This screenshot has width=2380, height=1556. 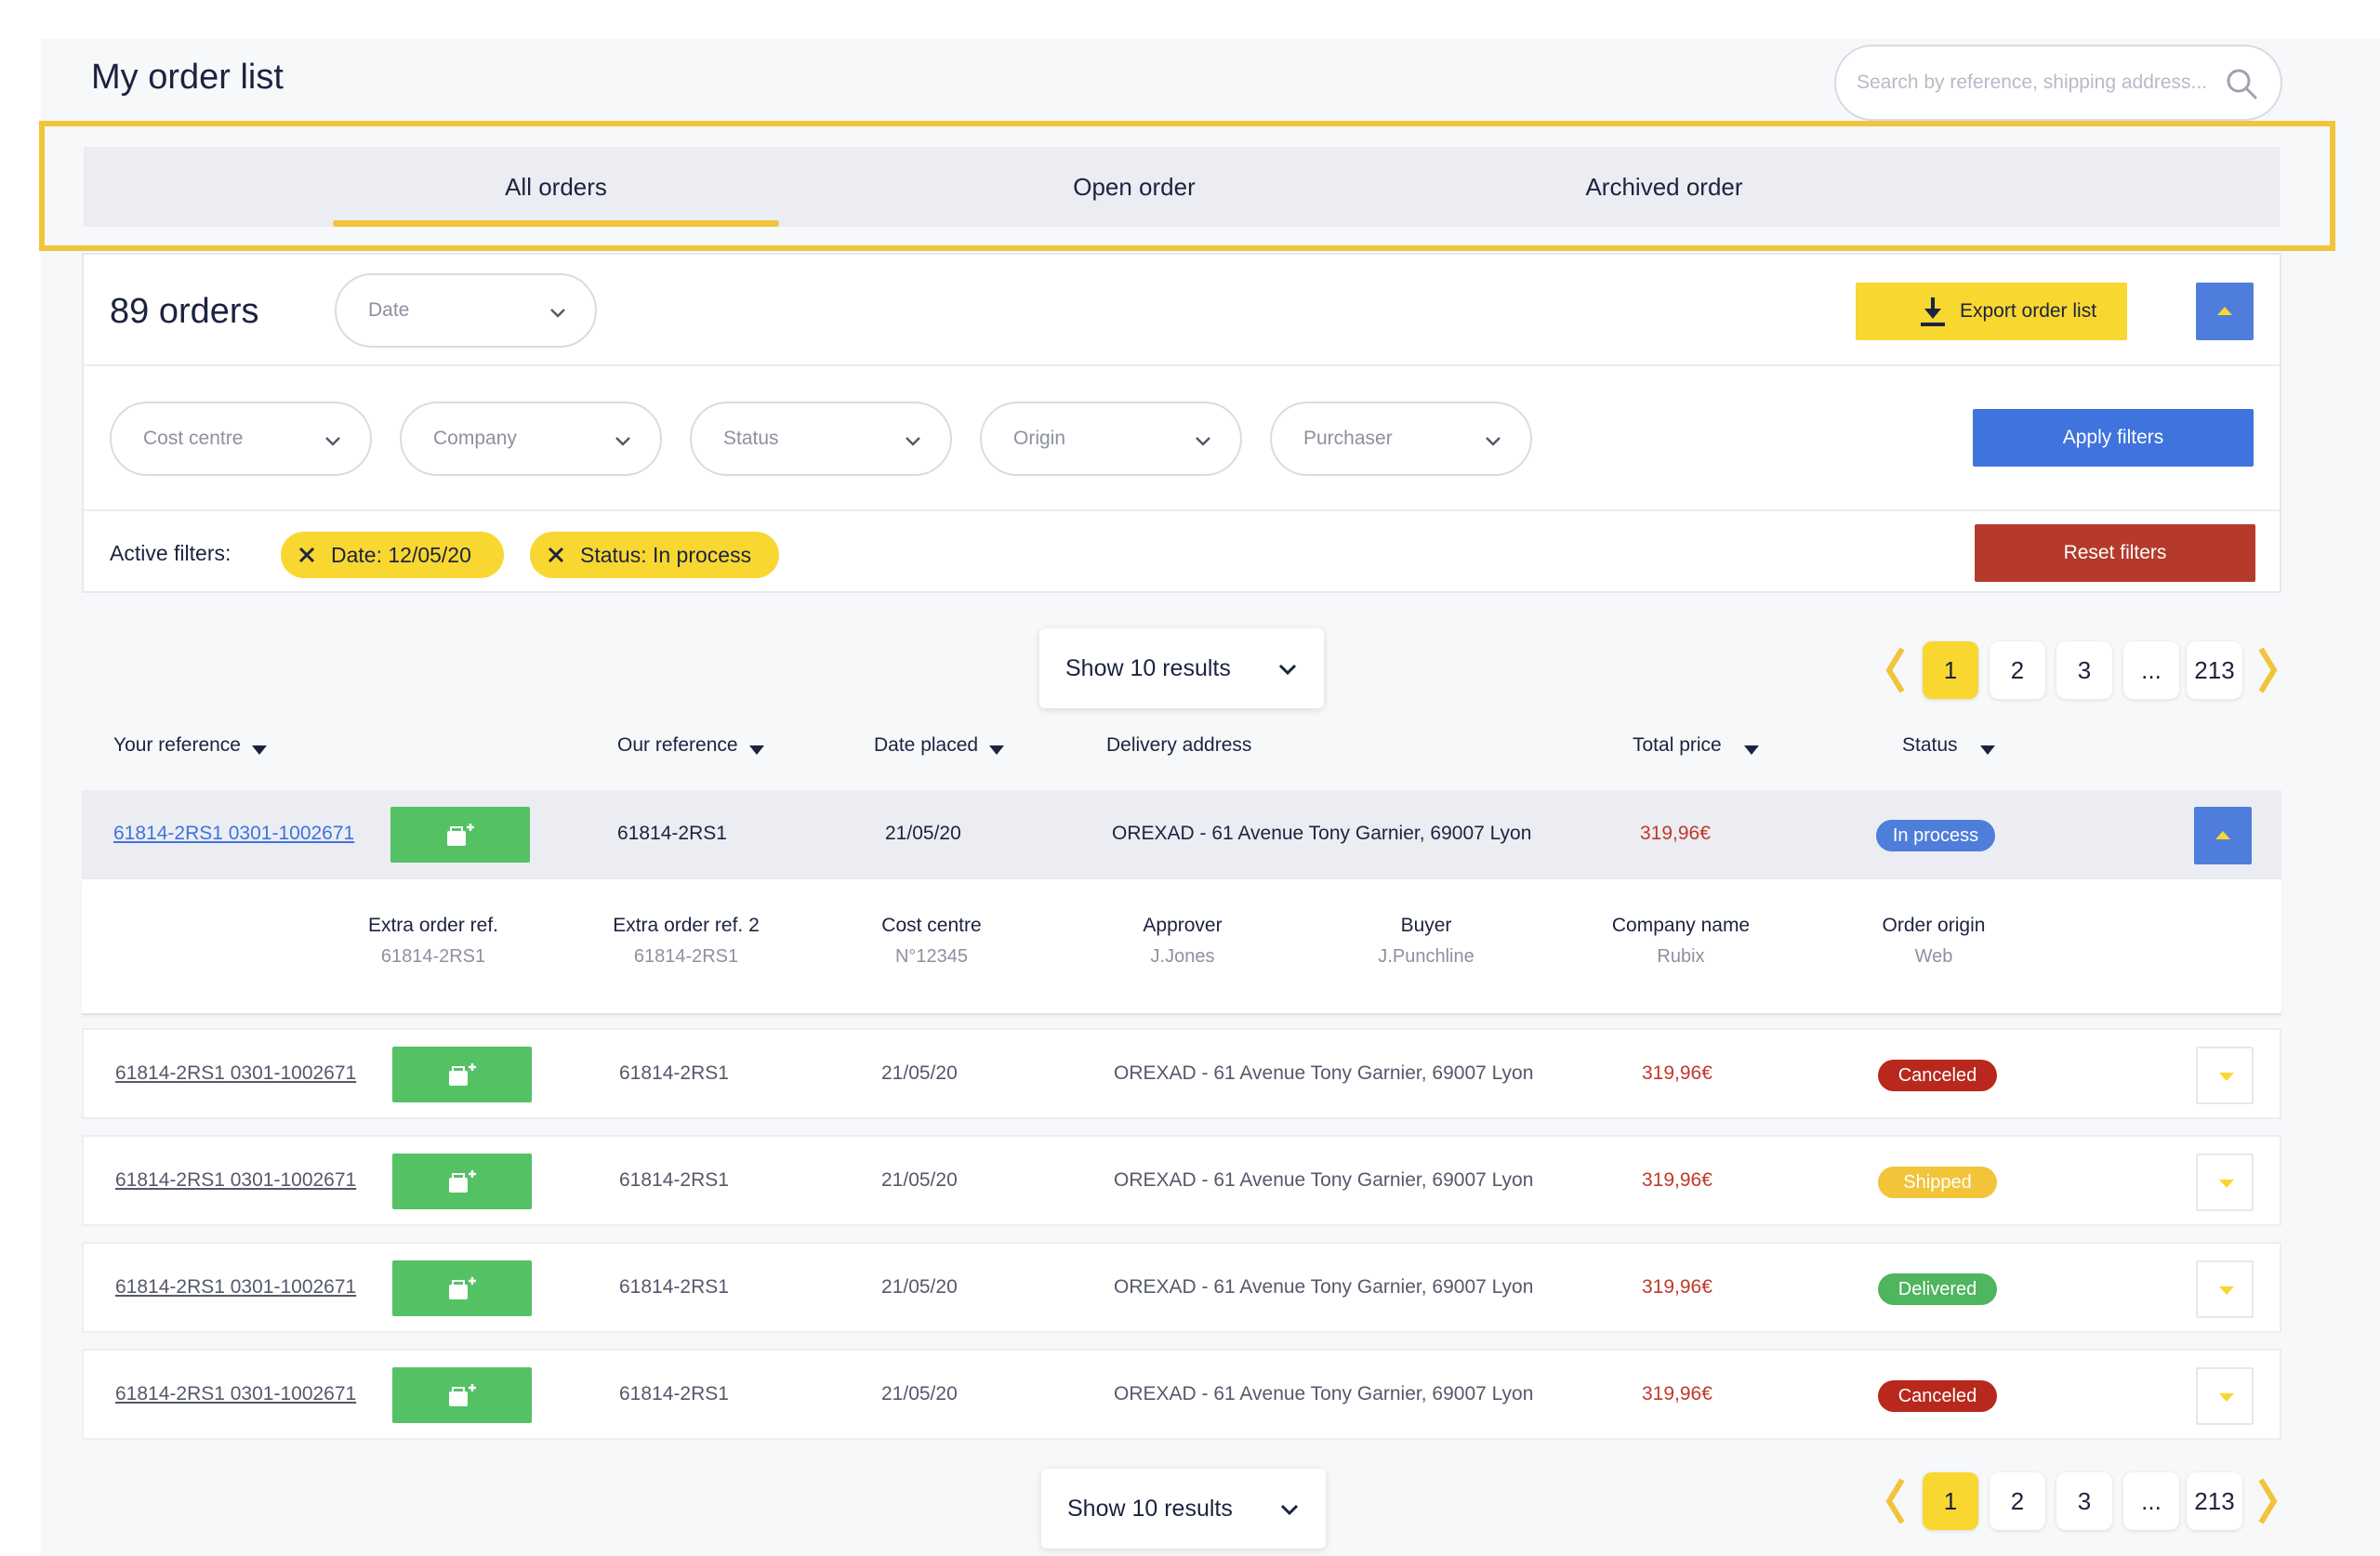 What do you see at coordinates (2113, 438) in the screenshot?
I see `apply-filters-button: Apply filters` at bounding box center [2113, 438].